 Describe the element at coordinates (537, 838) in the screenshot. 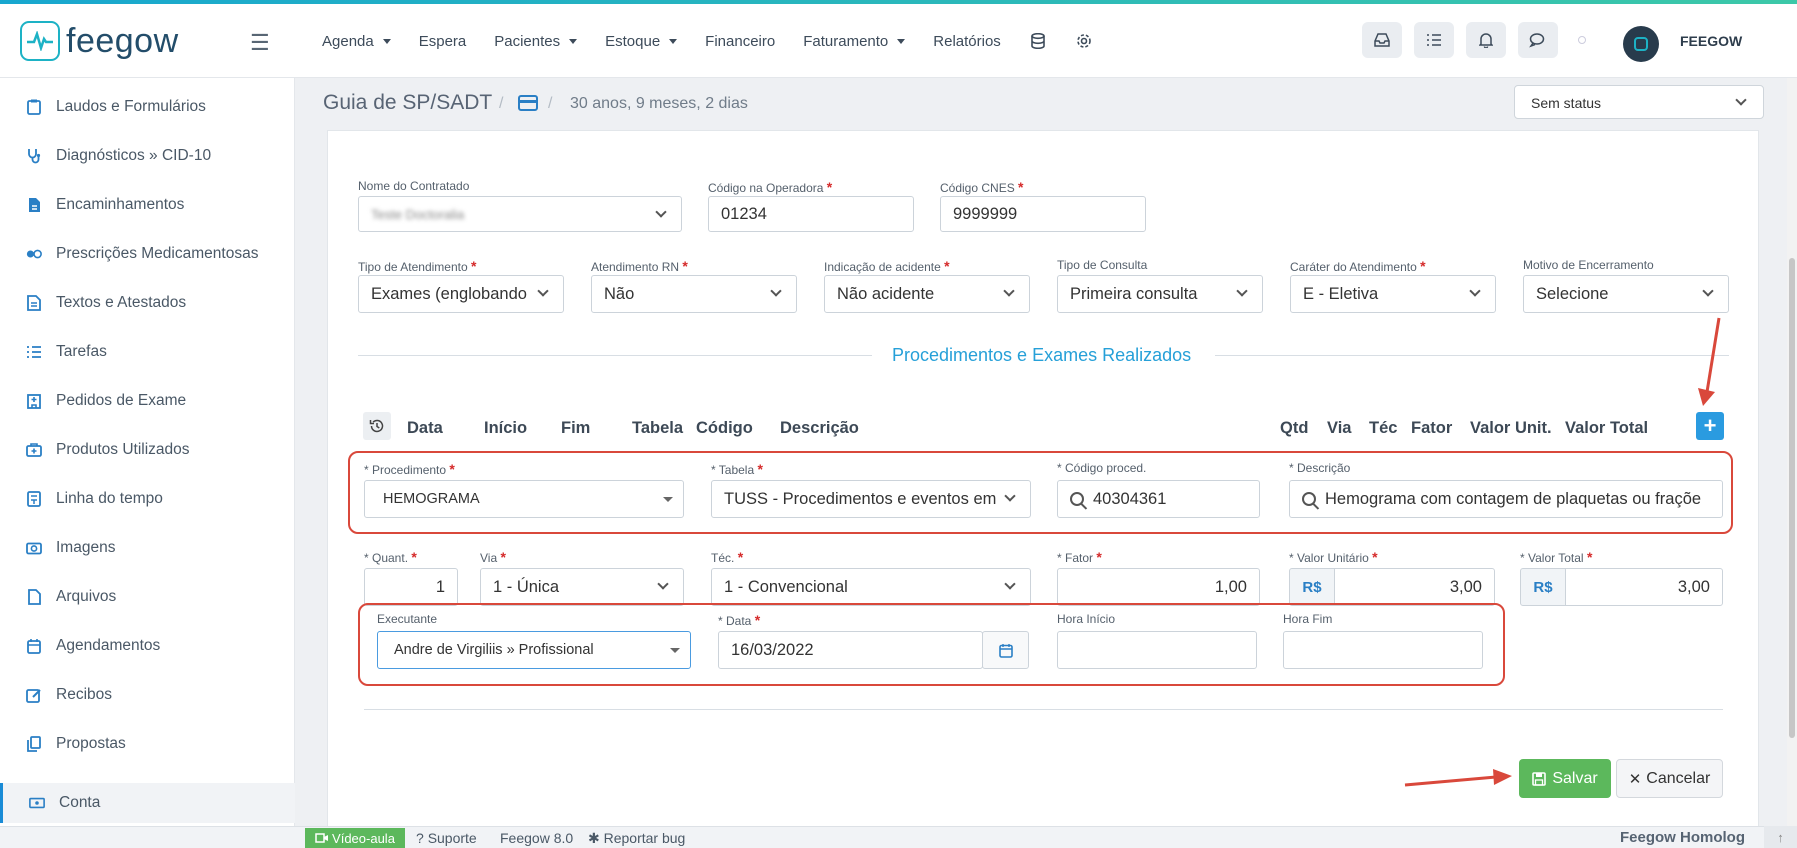

I see `version-label: Feegow 8.0` at that location.